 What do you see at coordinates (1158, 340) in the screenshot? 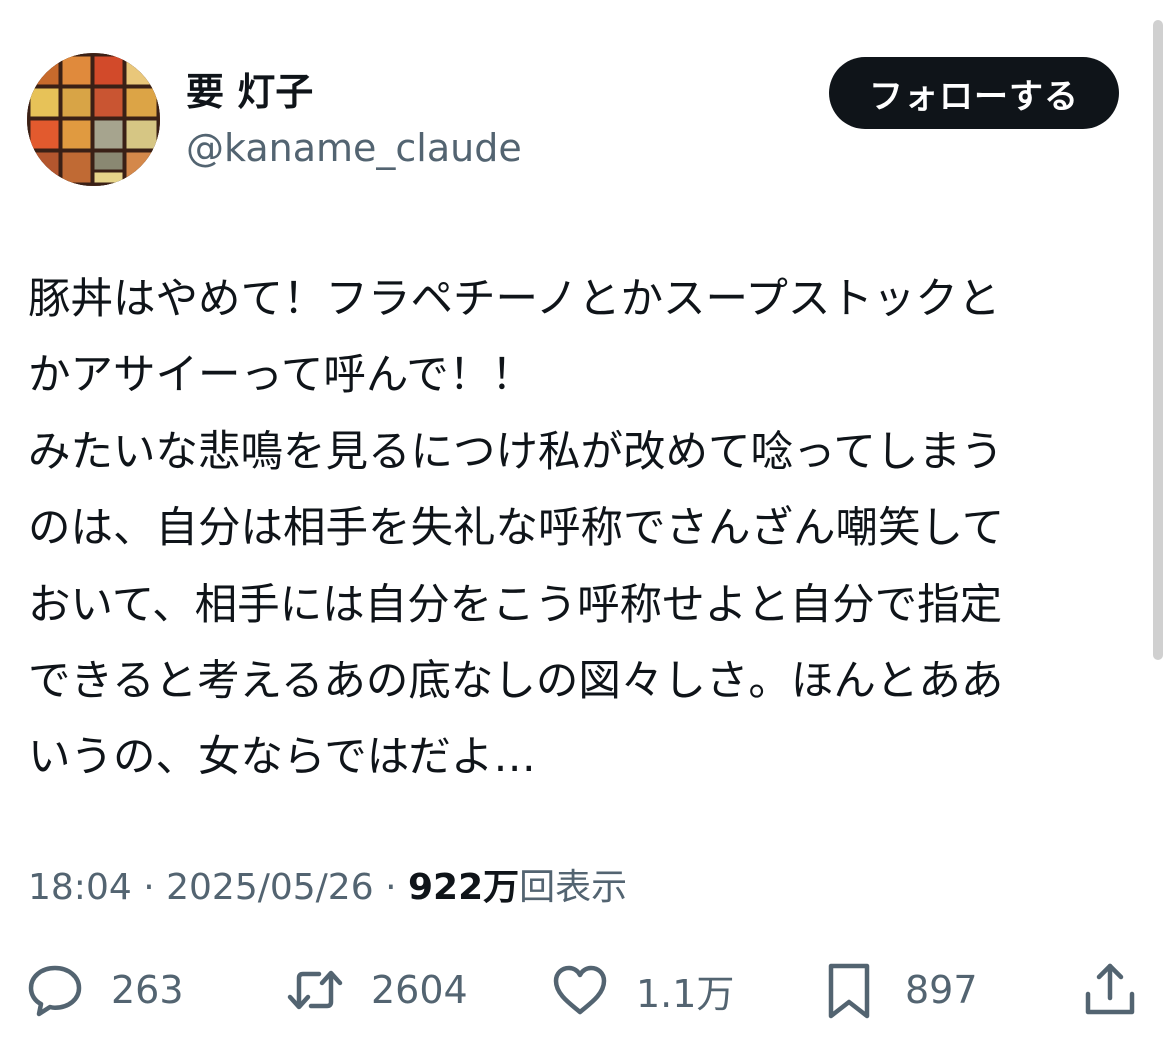
I see `scrollbar` at bounding box center [1158, 340].